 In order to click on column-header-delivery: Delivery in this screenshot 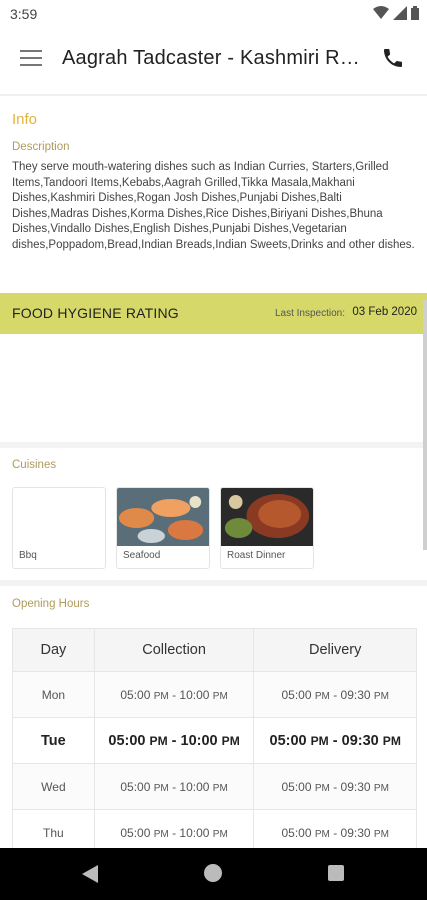, I will do `click(335, 650)`.